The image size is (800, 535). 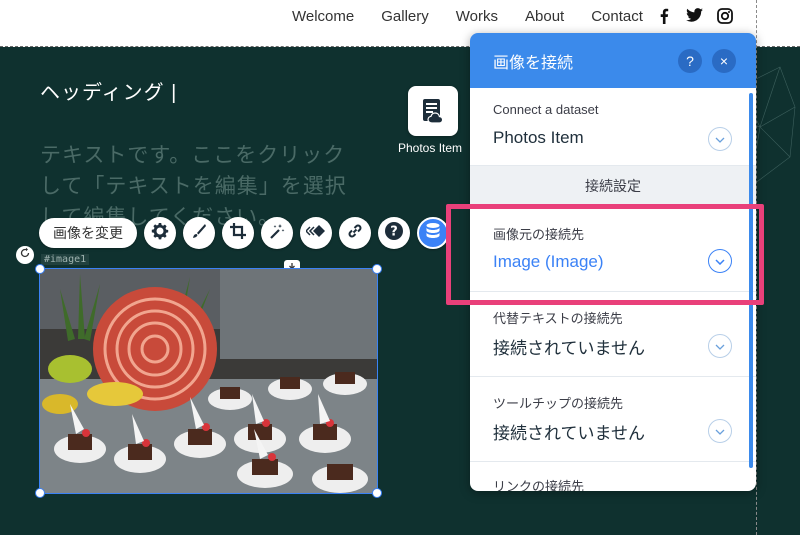 I want to click on twitter-icon, so click(x=694, y=15).